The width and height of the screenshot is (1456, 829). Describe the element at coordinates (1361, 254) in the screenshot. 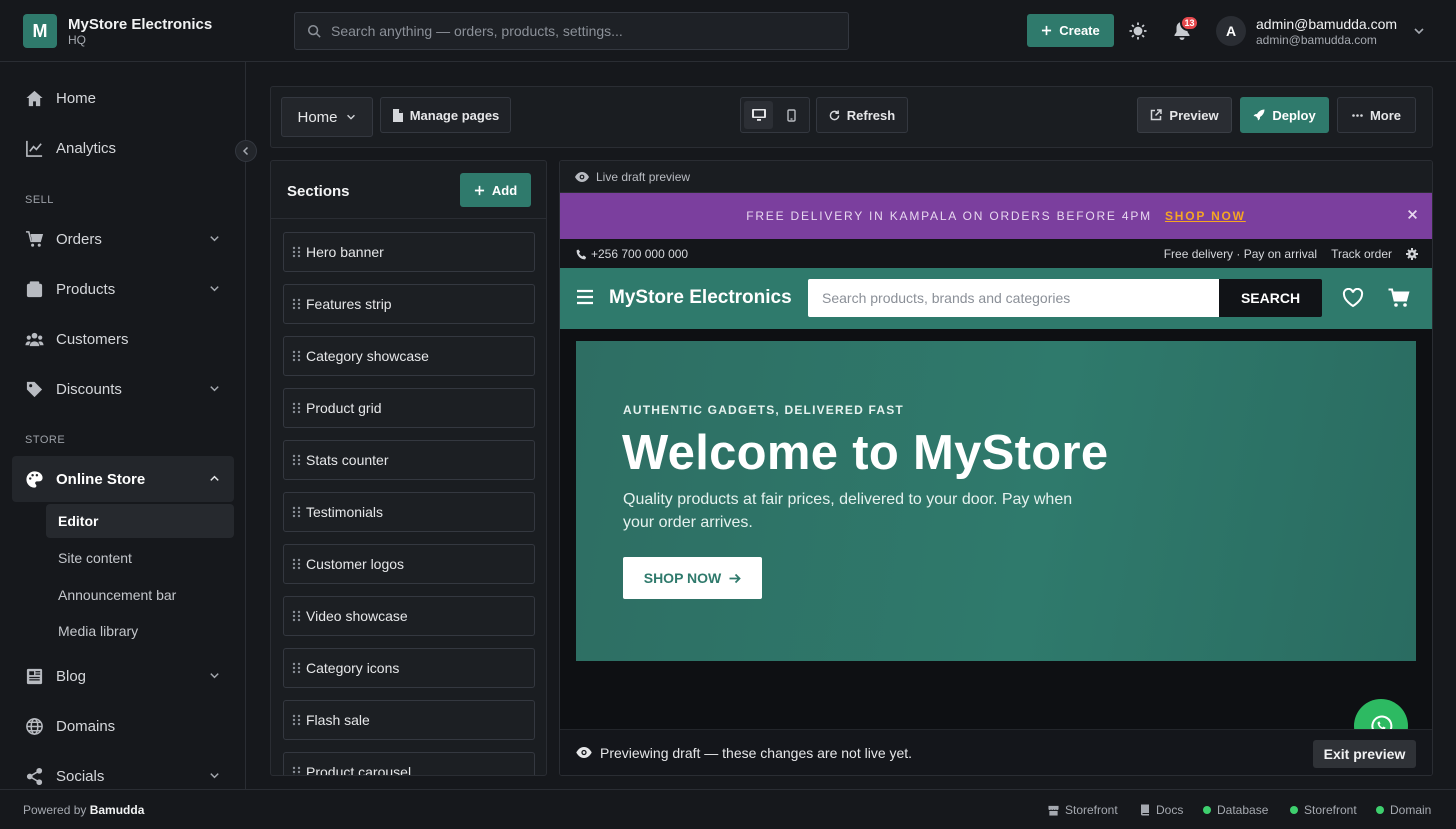

I see `track-order-link: Track order` at that location.